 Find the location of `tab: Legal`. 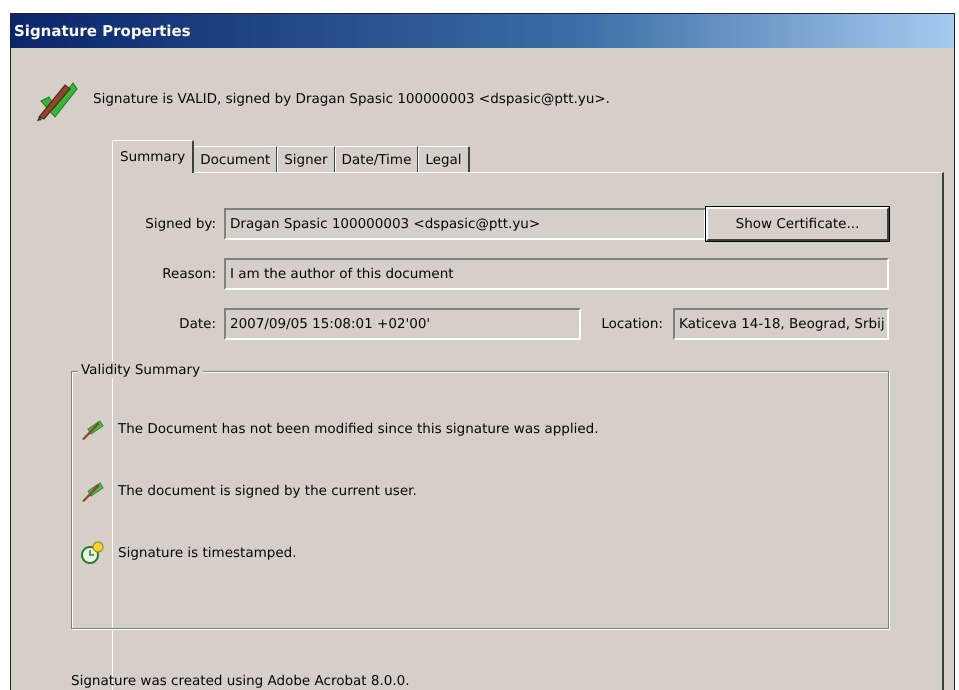

tab: Legal is located at coordinates (444, 159).